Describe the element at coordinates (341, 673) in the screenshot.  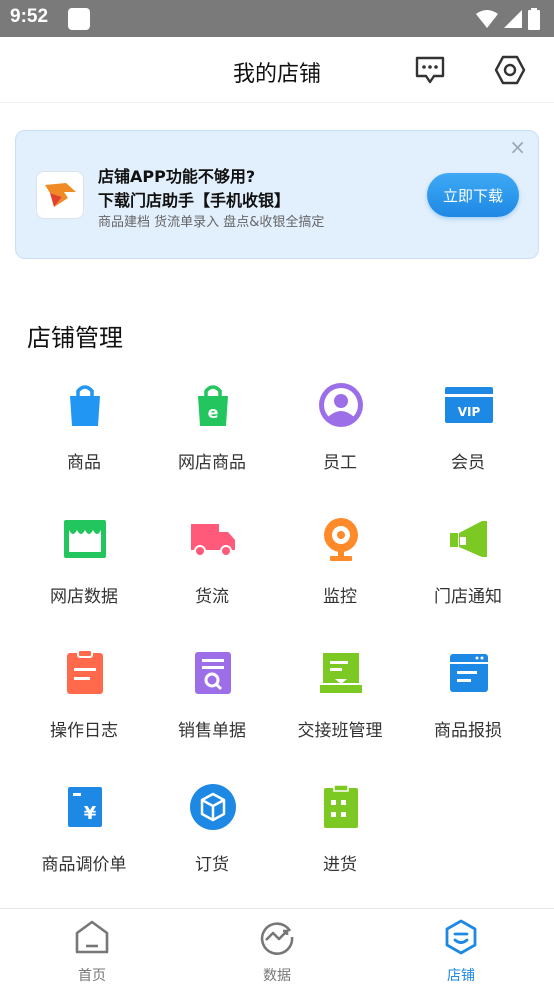
I see `handover-monitor-icon` at that location.